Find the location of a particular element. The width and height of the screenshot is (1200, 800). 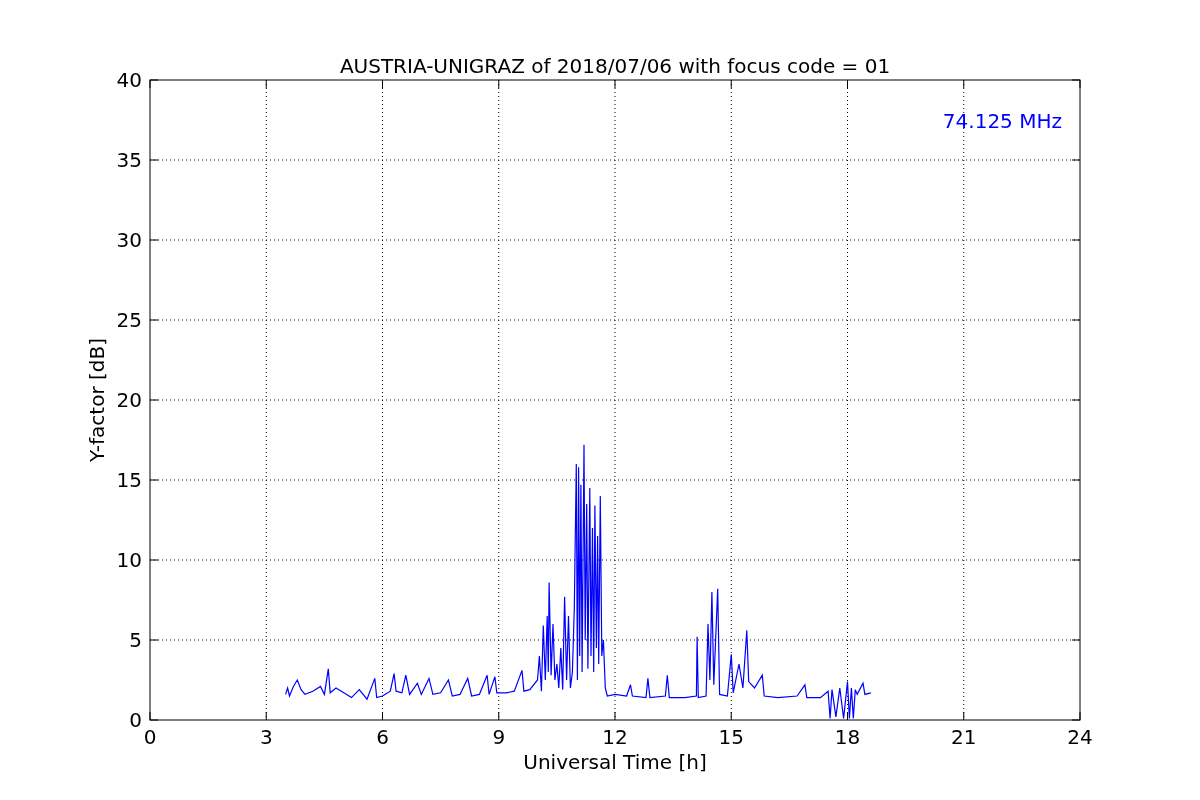

y-tick-label: 5 is located at coordinates (135, 640).